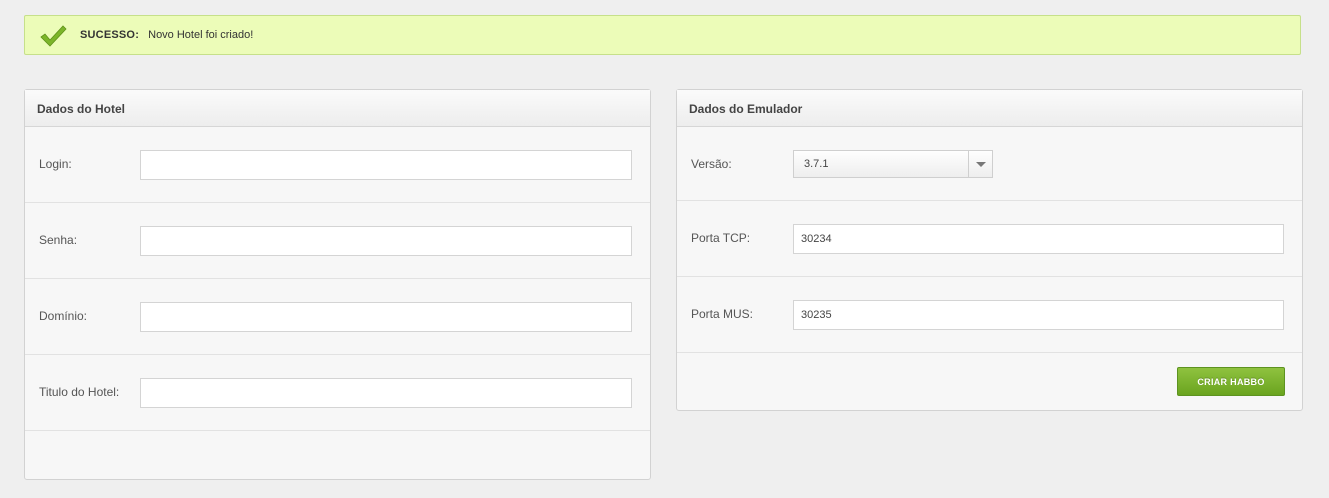  I want to click on tcp-port-row: Porta TCP:, so click(989, 239).